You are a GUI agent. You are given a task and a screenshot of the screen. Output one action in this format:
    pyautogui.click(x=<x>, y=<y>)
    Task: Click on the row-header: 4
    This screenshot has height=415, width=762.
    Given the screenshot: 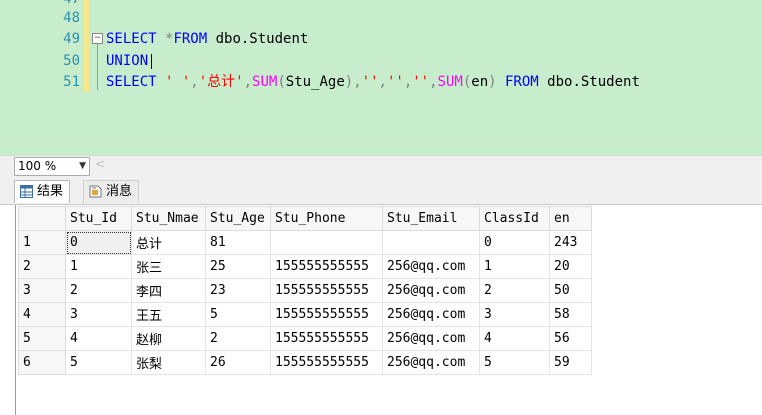 What is the action you would take?
    pyautogui.click(x=42, y=314)
    